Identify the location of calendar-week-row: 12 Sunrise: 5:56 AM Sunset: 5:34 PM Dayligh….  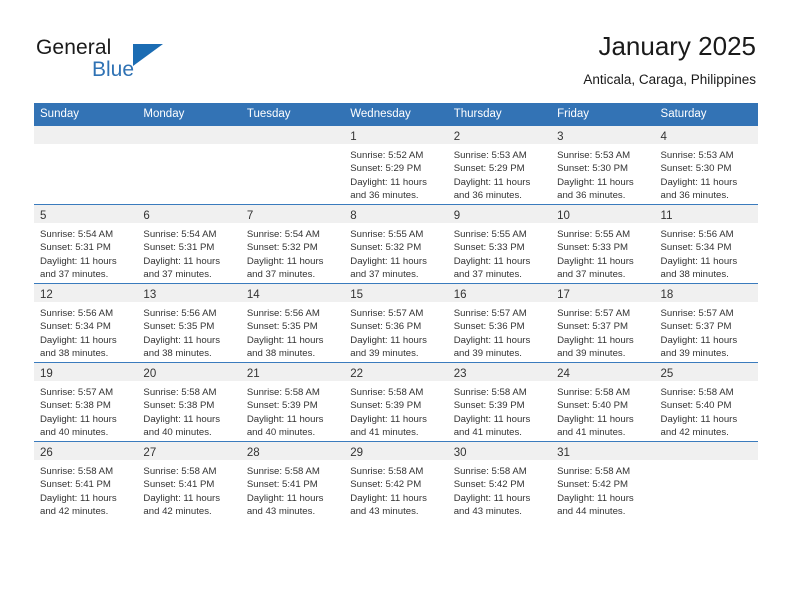
(396, 323).